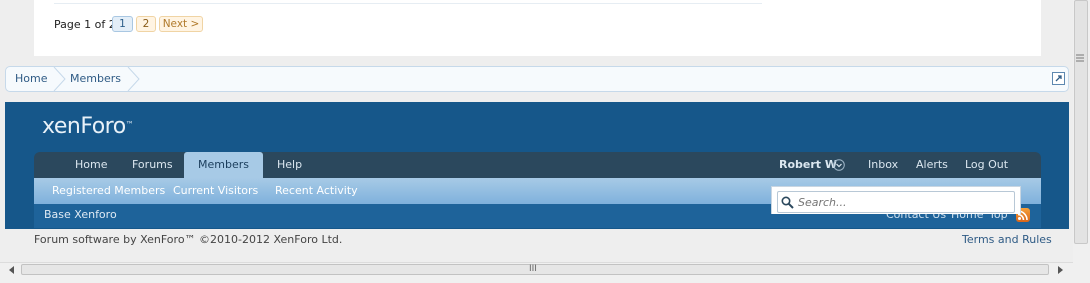  I want to click on chevron-down-icon, so click(839, 165).